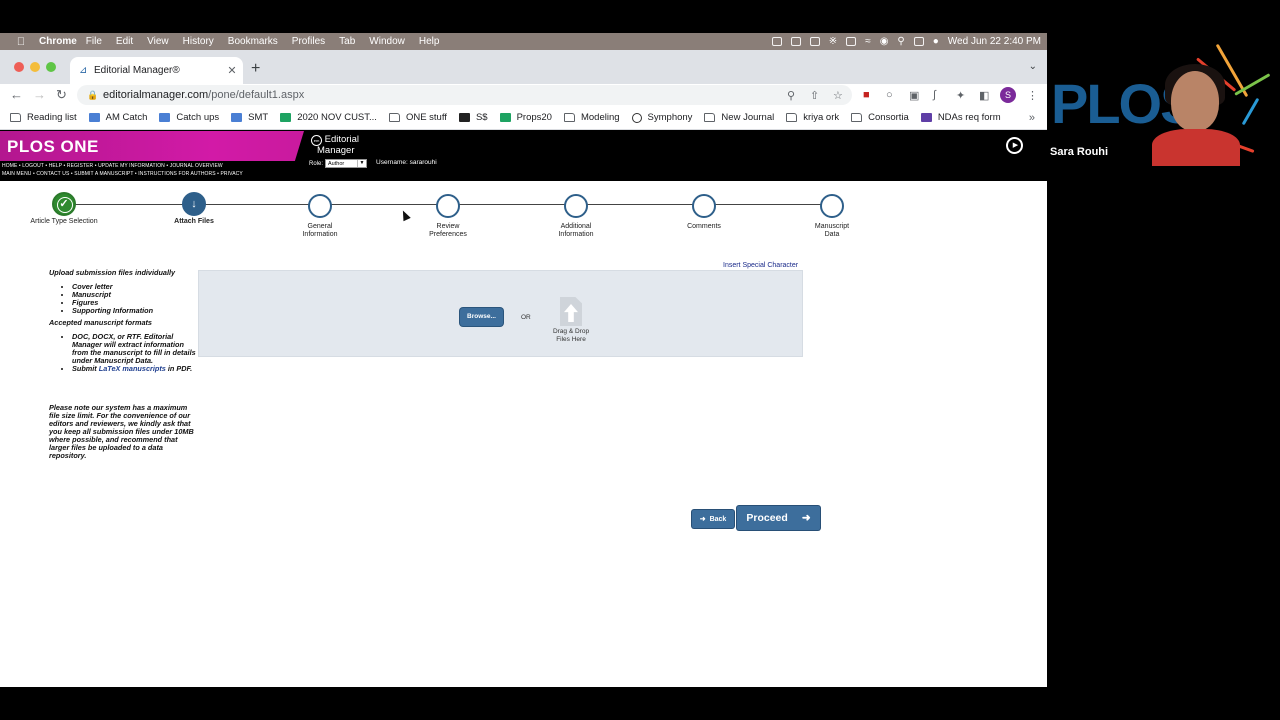 Image resolution: width=1280 pixels, height=720 pixels. I want to click on bookmark-consortia: Consortia, so click(880, 117).